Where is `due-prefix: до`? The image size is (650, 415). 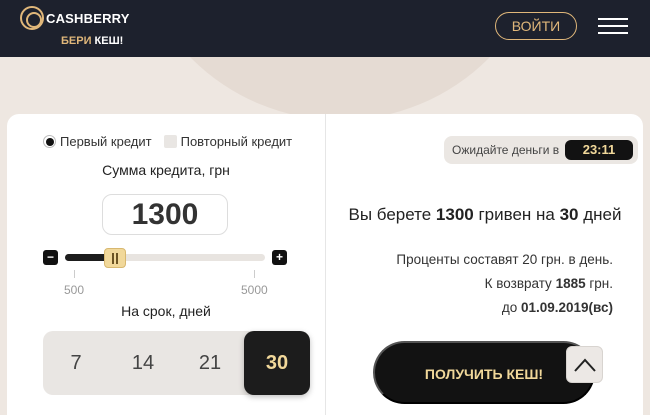 due-prefix: до is located at coordinates (511, 307).